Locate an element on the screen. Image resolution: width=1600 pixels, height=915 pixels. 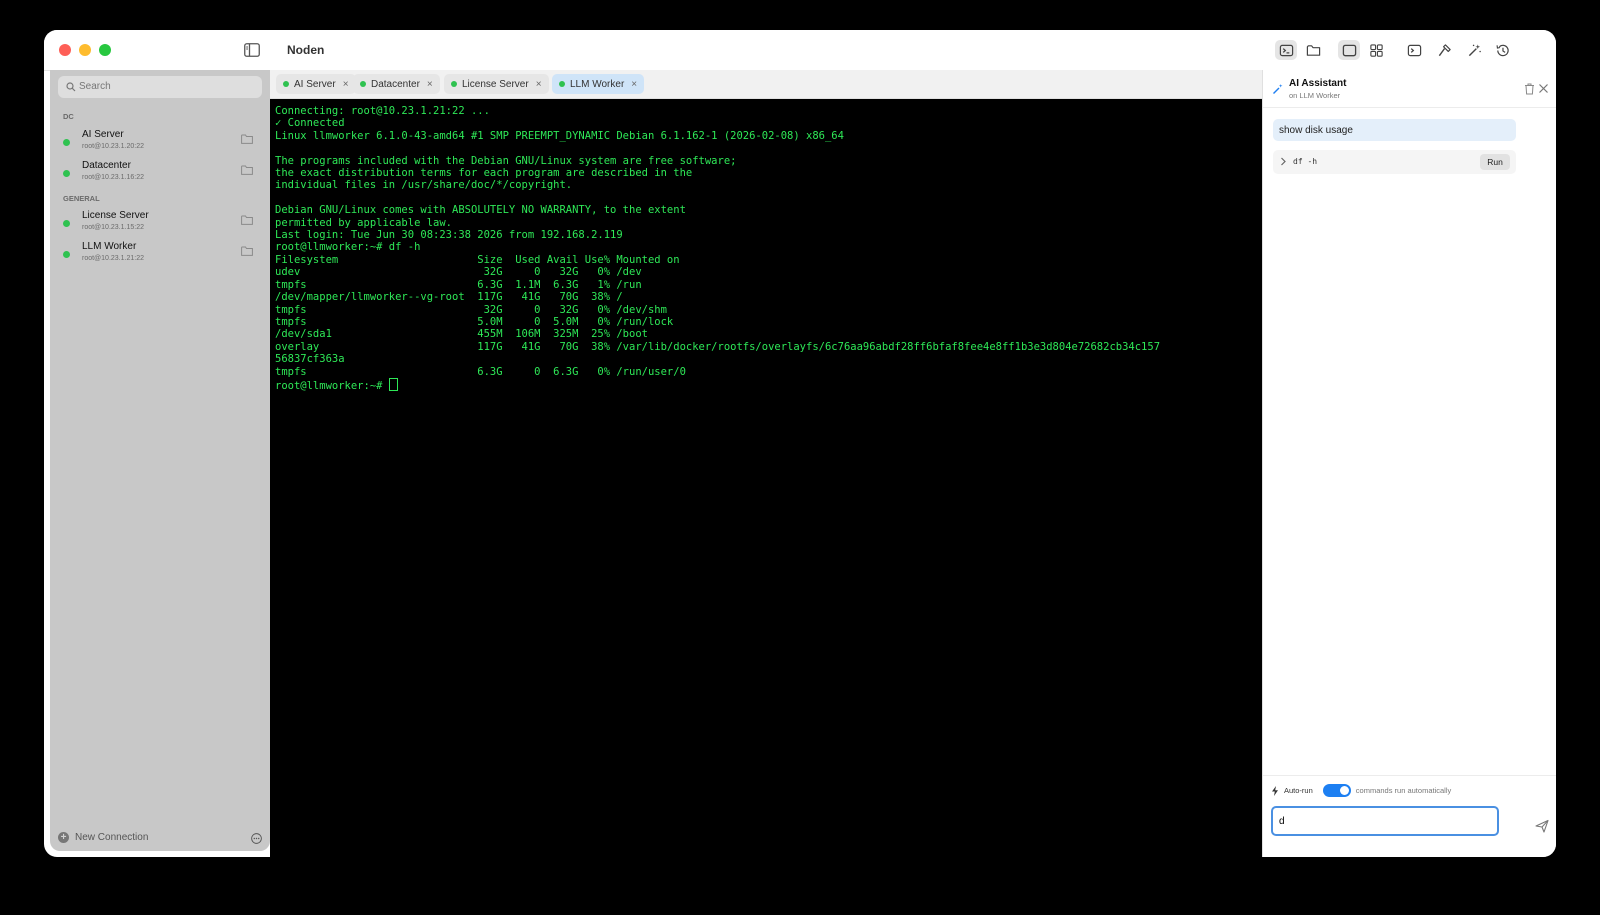
history-button is located at coordinates (1502, 50).